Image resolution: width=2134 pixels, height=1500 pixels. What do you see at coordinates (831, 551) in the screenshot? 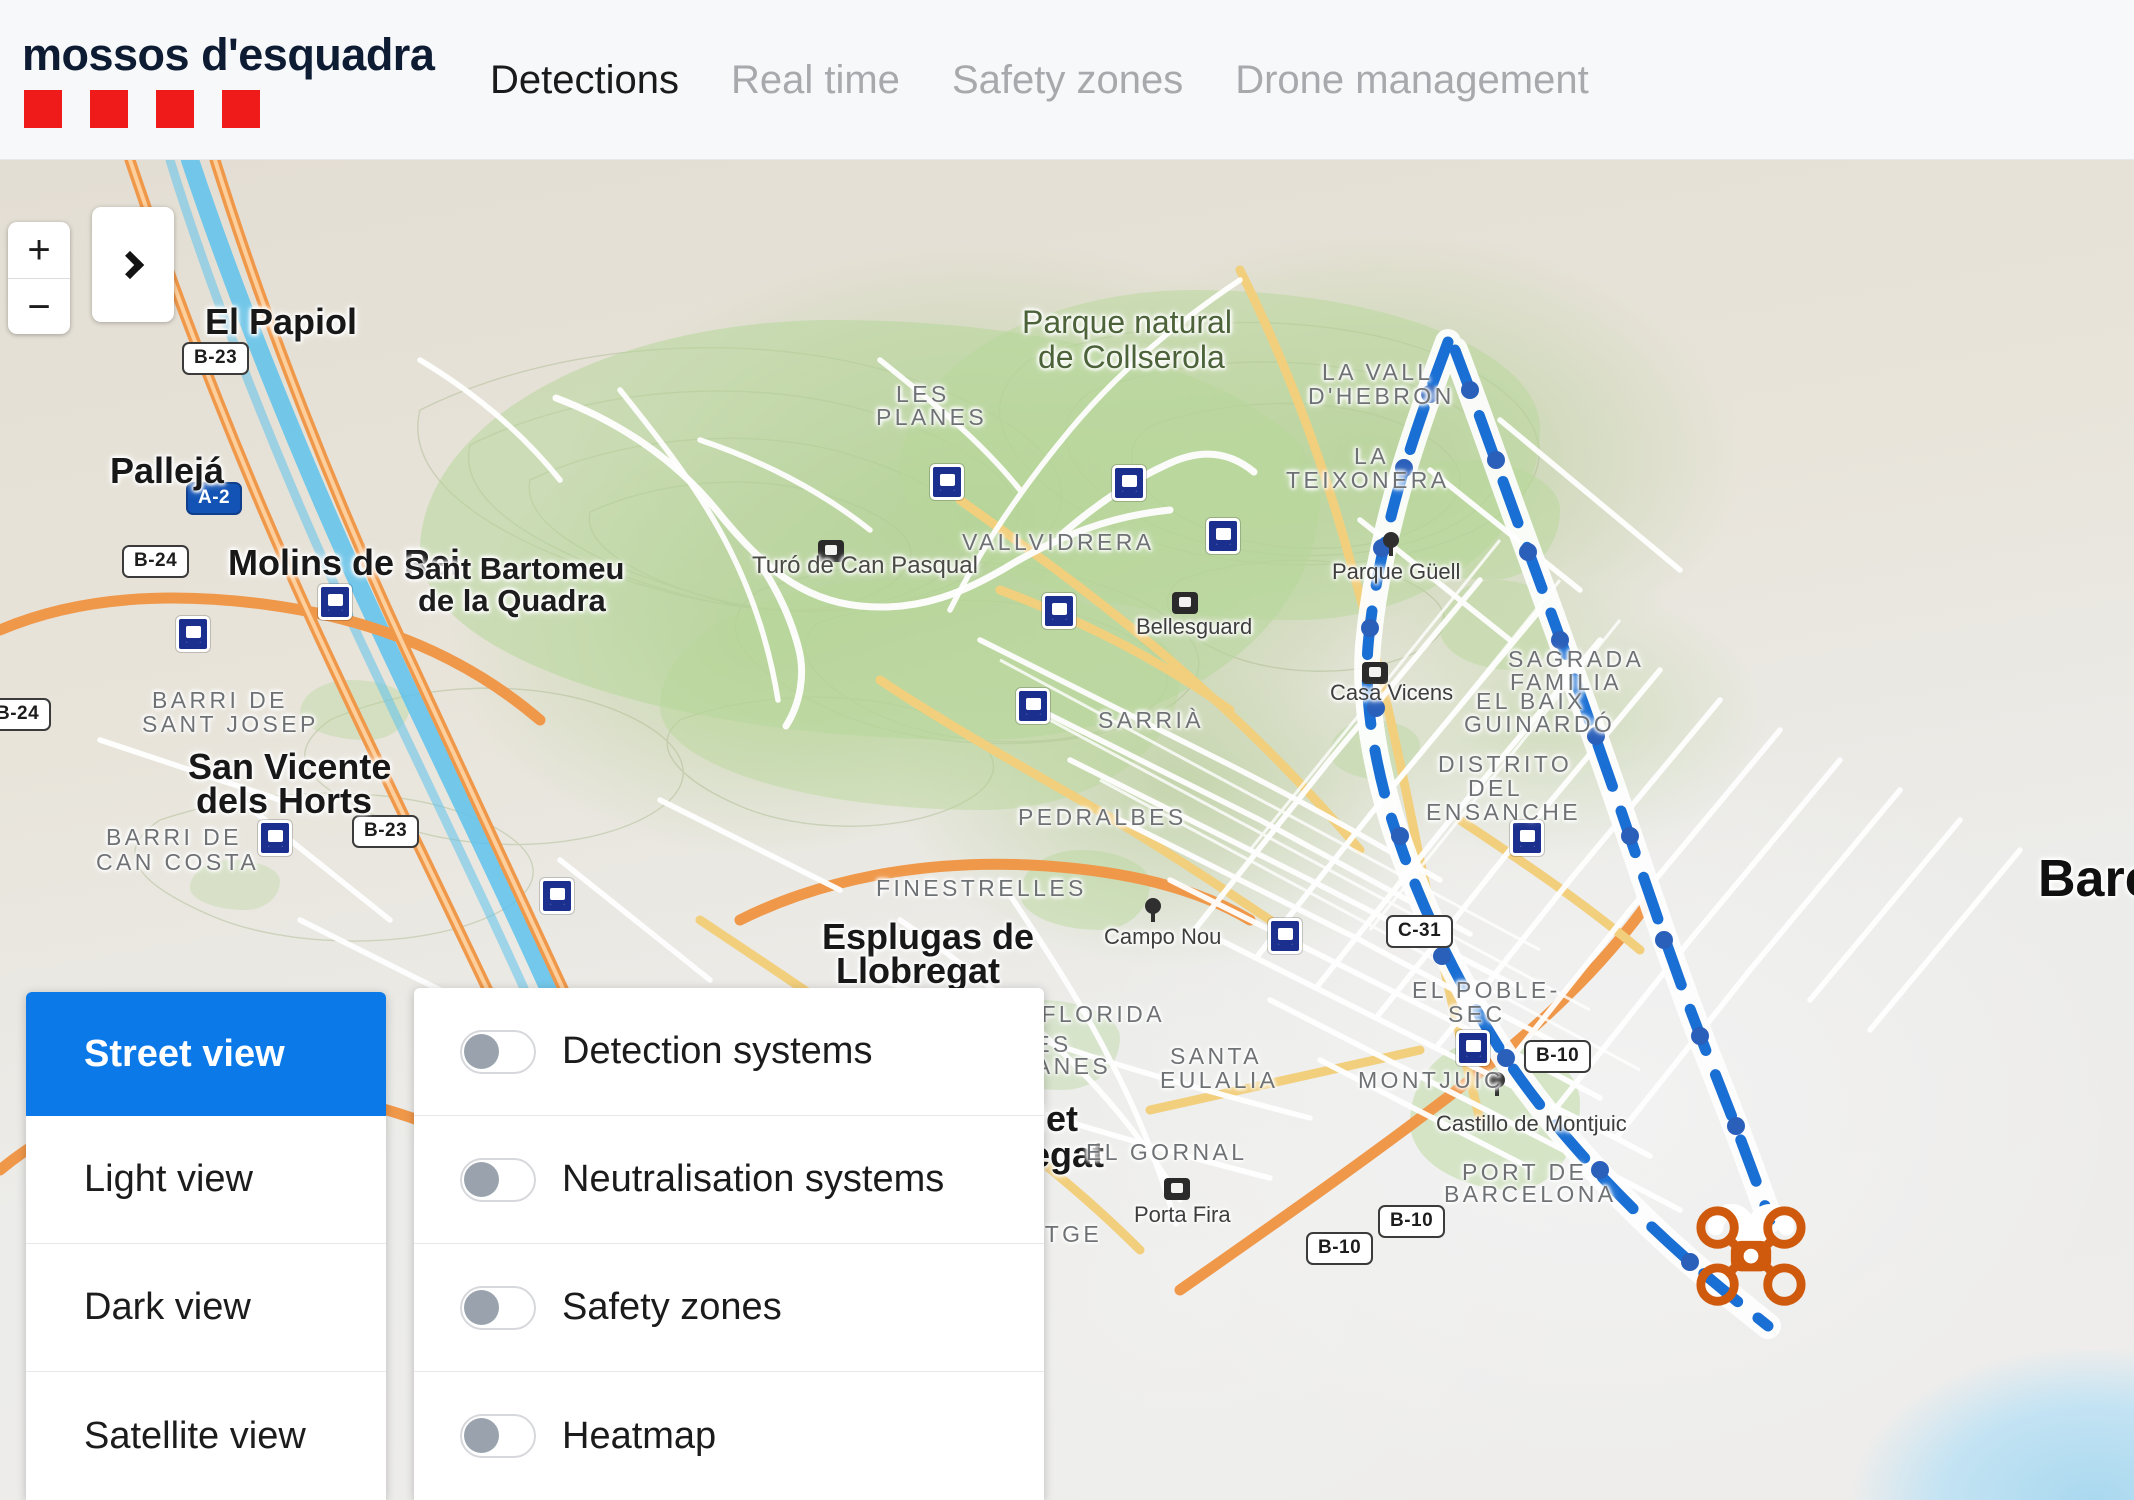
I see `peak-poi-icon` at bounding box center [831, 551].